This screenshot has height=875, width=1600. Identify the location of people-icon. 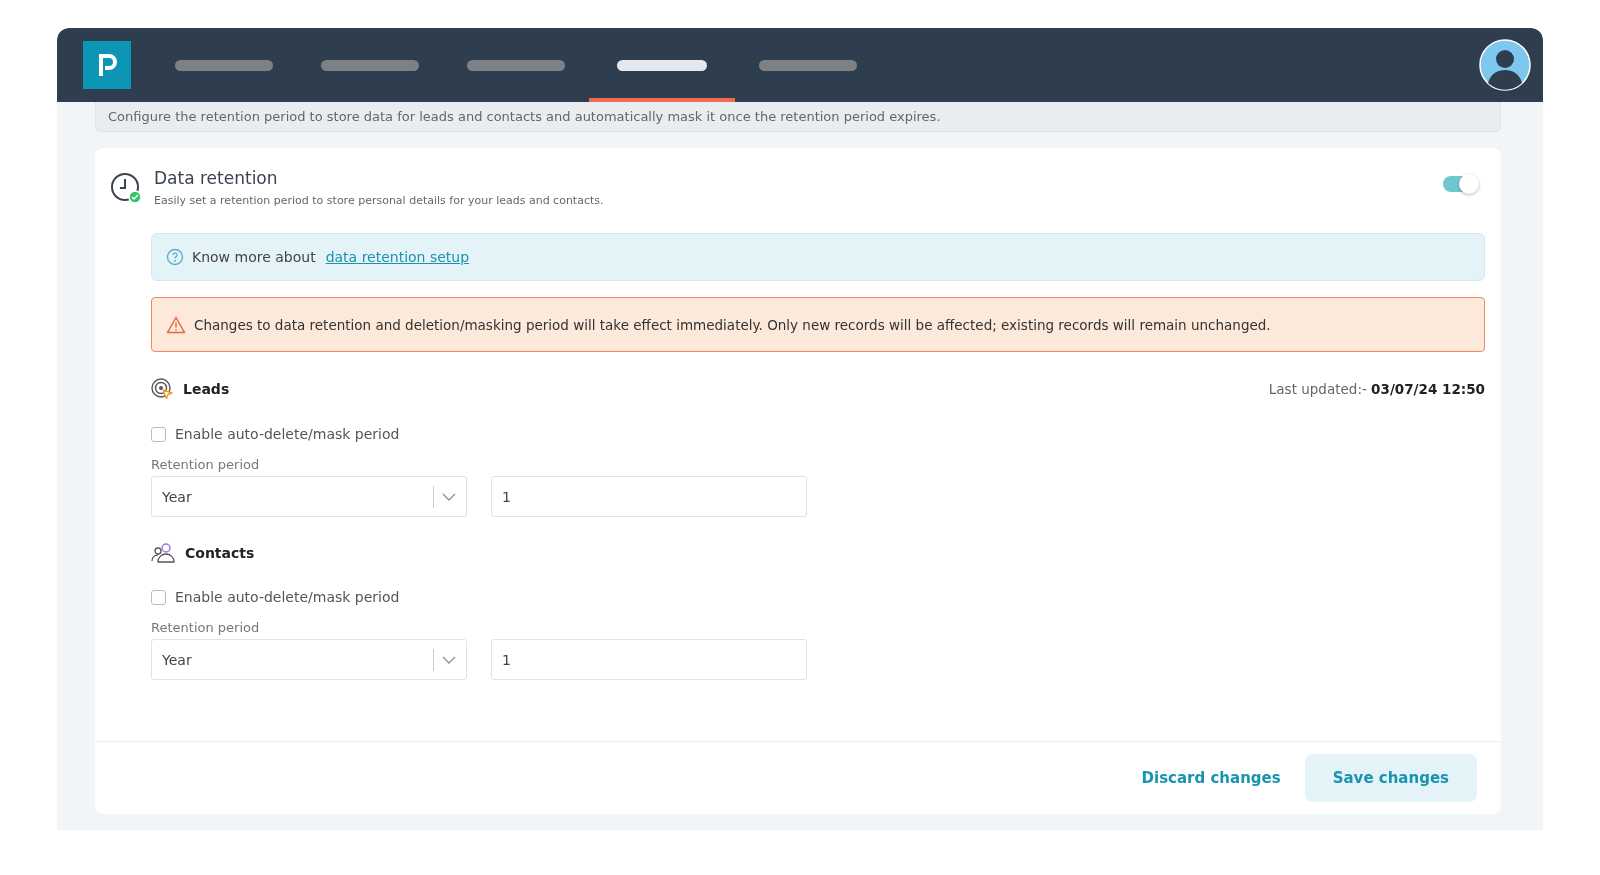
(163, 553).